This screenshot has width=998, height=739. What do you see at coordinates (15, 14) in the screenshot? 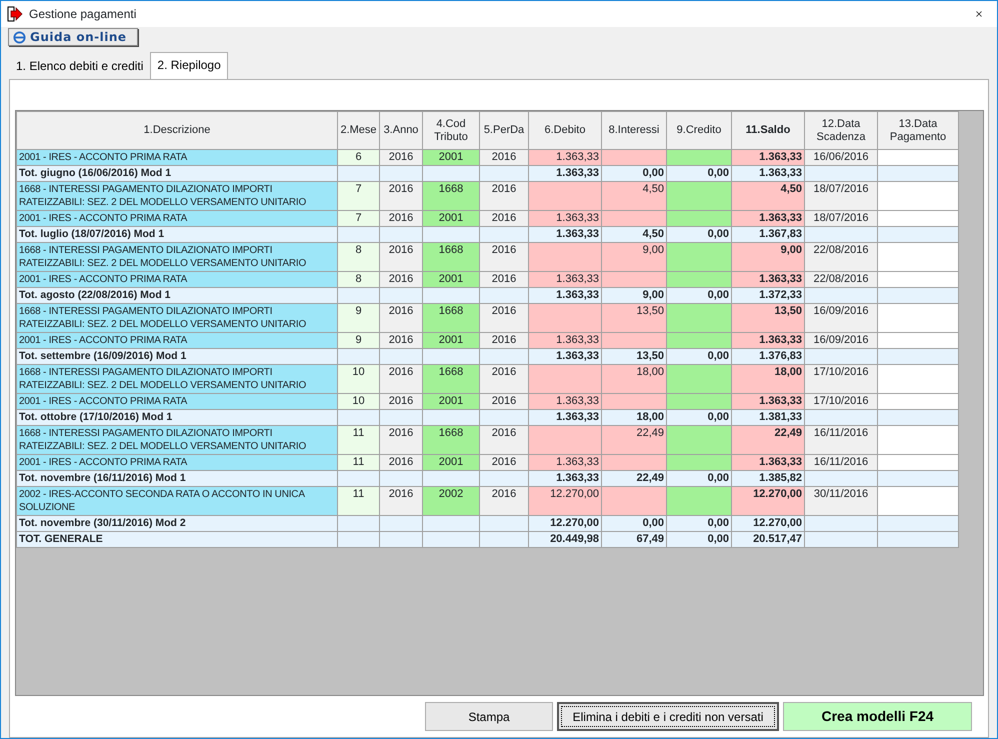
I see `app-icon` at bounding box center [15, 14].